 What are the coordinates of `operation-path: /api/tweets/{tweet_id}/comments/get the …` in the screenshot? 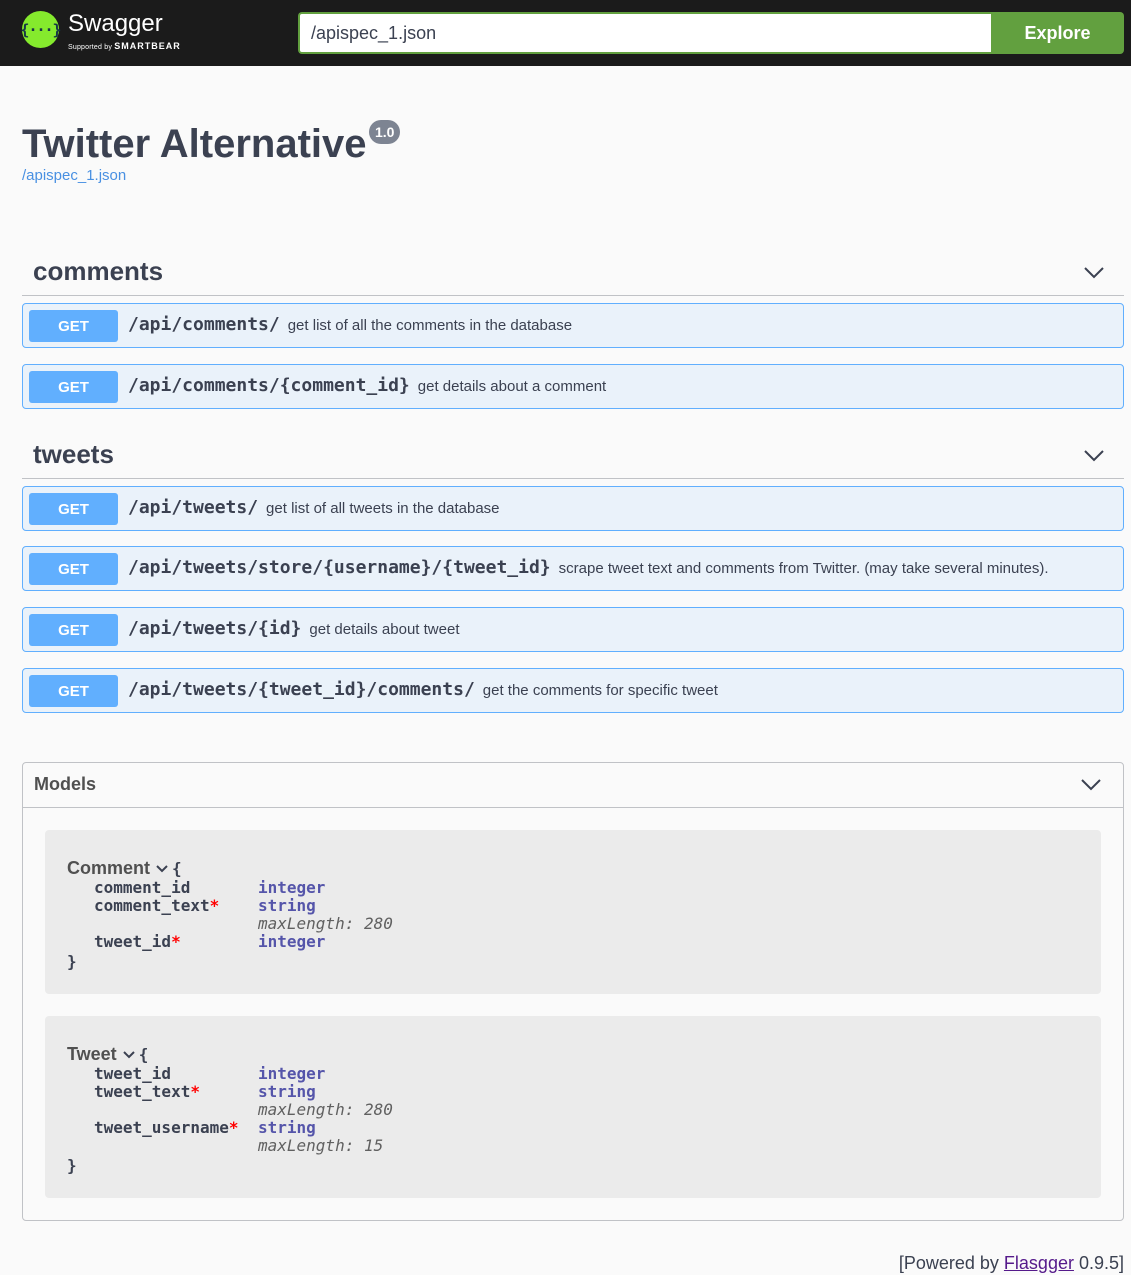 It's located at (423, 689).